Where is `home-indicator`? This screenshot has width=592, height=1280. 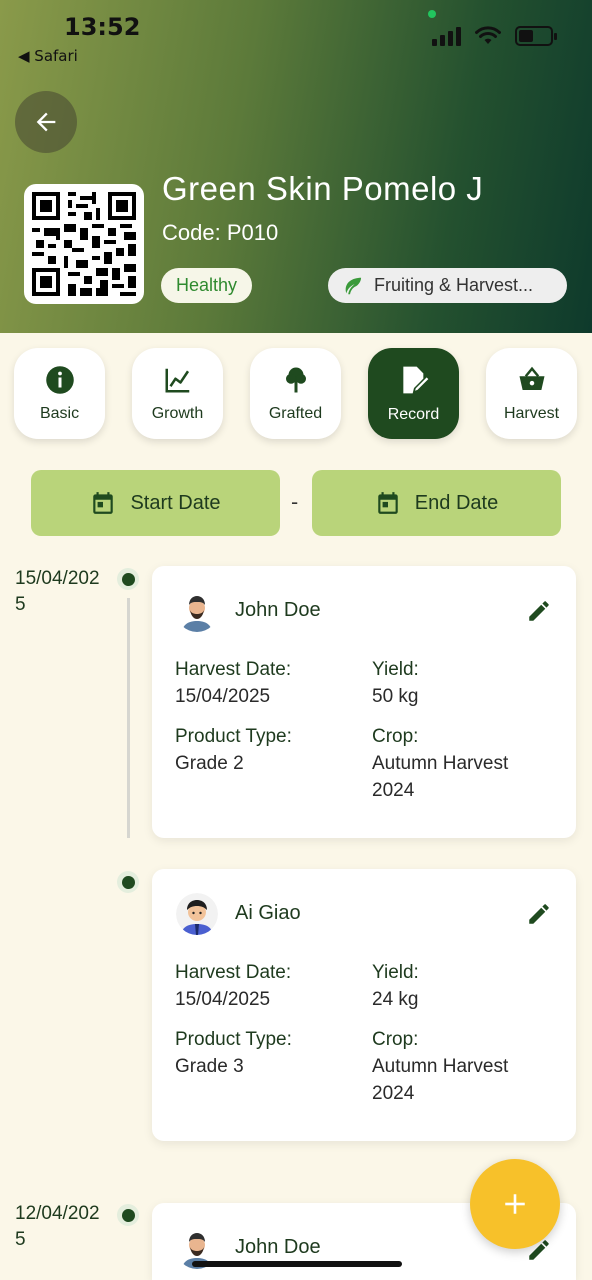
home-indicator is located at coordinates (297, 1264).